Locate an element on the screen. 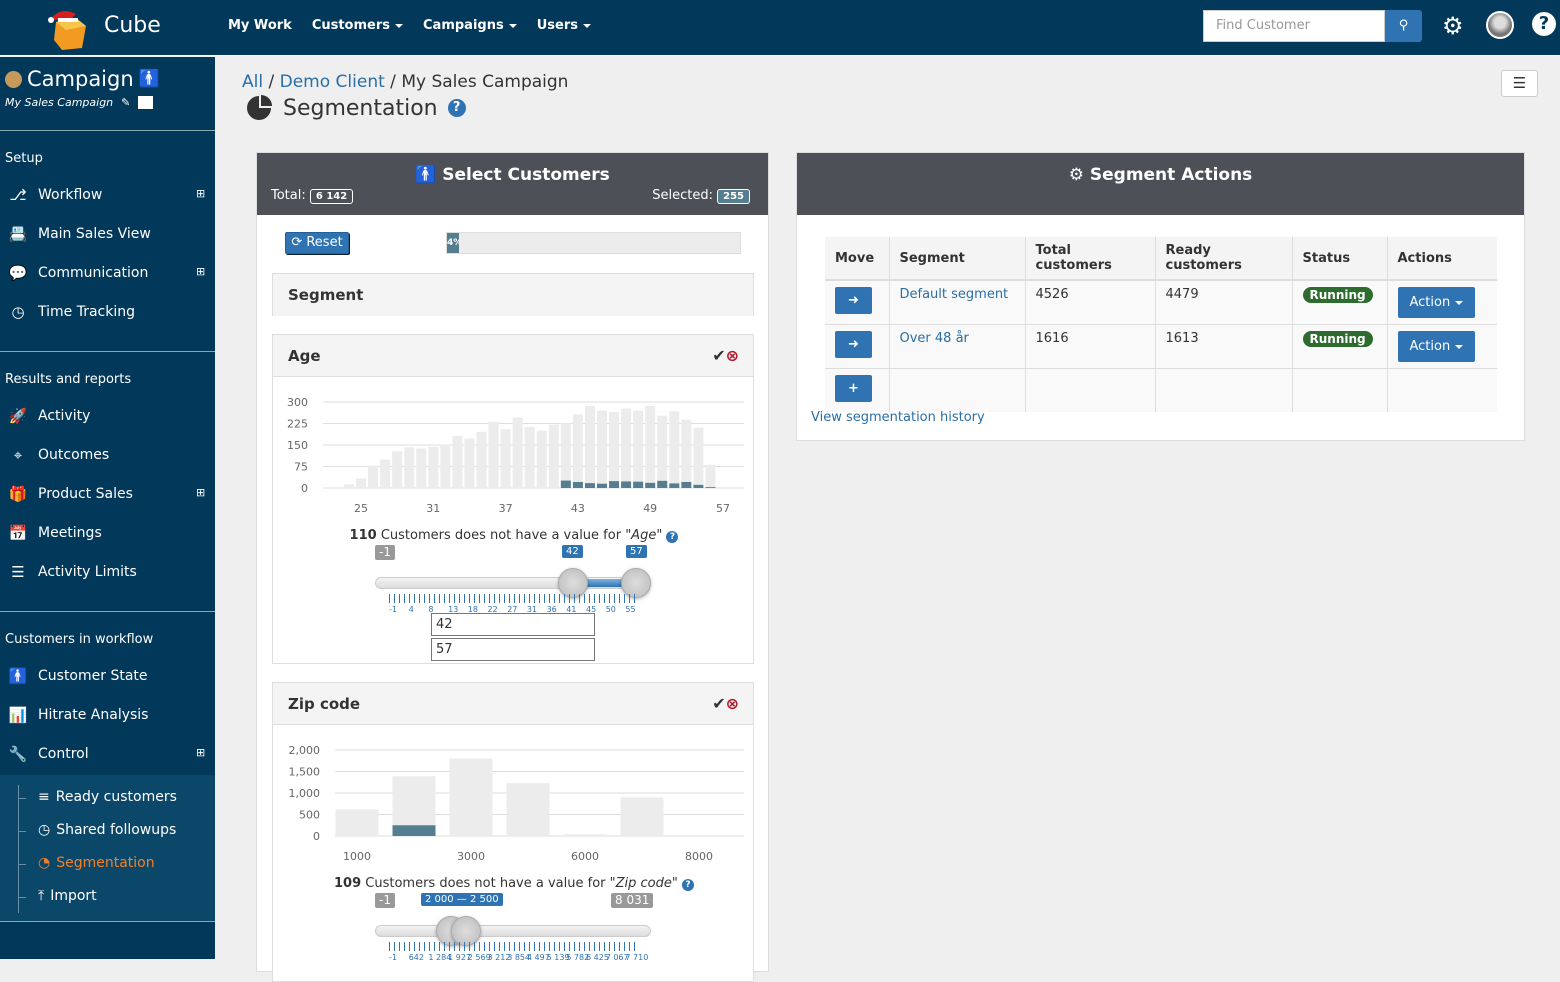  user-avatar is located at coordinates (1500, 25).